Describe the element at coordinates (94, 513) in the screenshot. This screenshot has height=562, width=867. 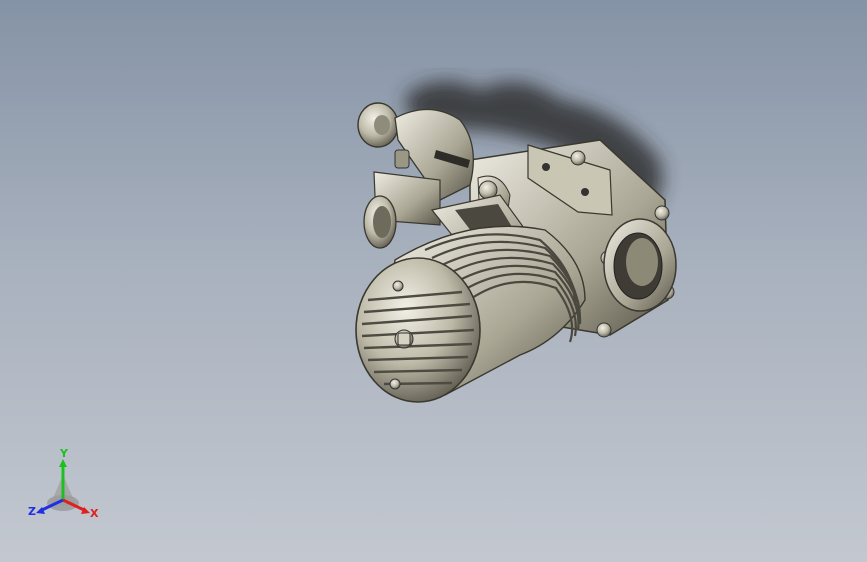
I see `x-axis-label: X` at that location.